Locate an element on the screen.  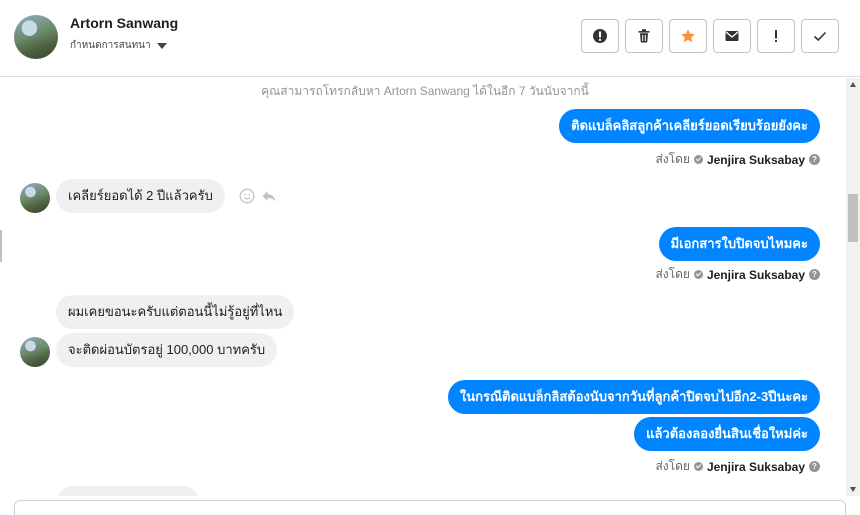
incoming-message: เคลียร์ยอดได้ 2 ปีแล้วครับ is located at coordinates (140, 196).